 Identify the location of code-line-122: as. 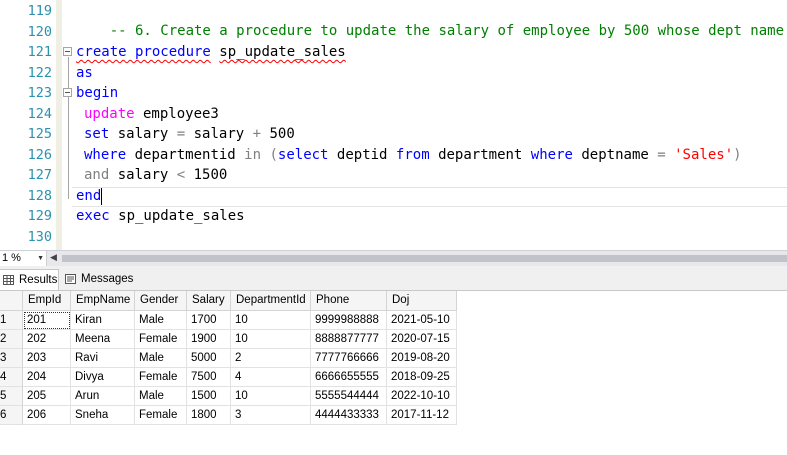
(84, 73).